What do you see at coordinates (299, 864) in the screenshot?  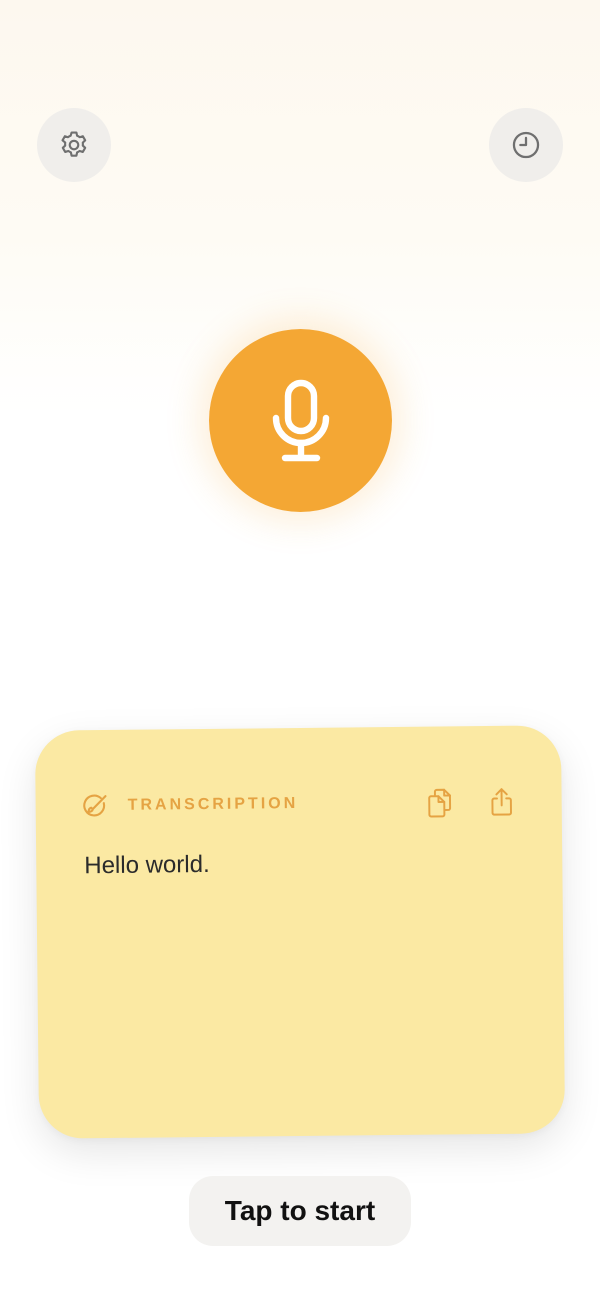 I see `transcription-text: Hello world.` at bounding box center [299, 864].